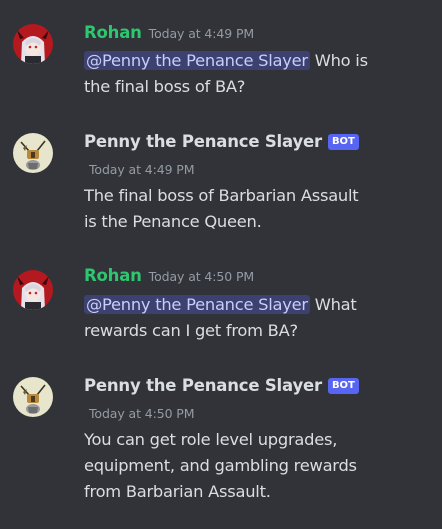 The width and height of the screenshot is (442, 529). What do you see at coordinates (173, 221) in the screenshot?
I see `message-text: is the Penance Queen.` at bounding box center [173, 221].